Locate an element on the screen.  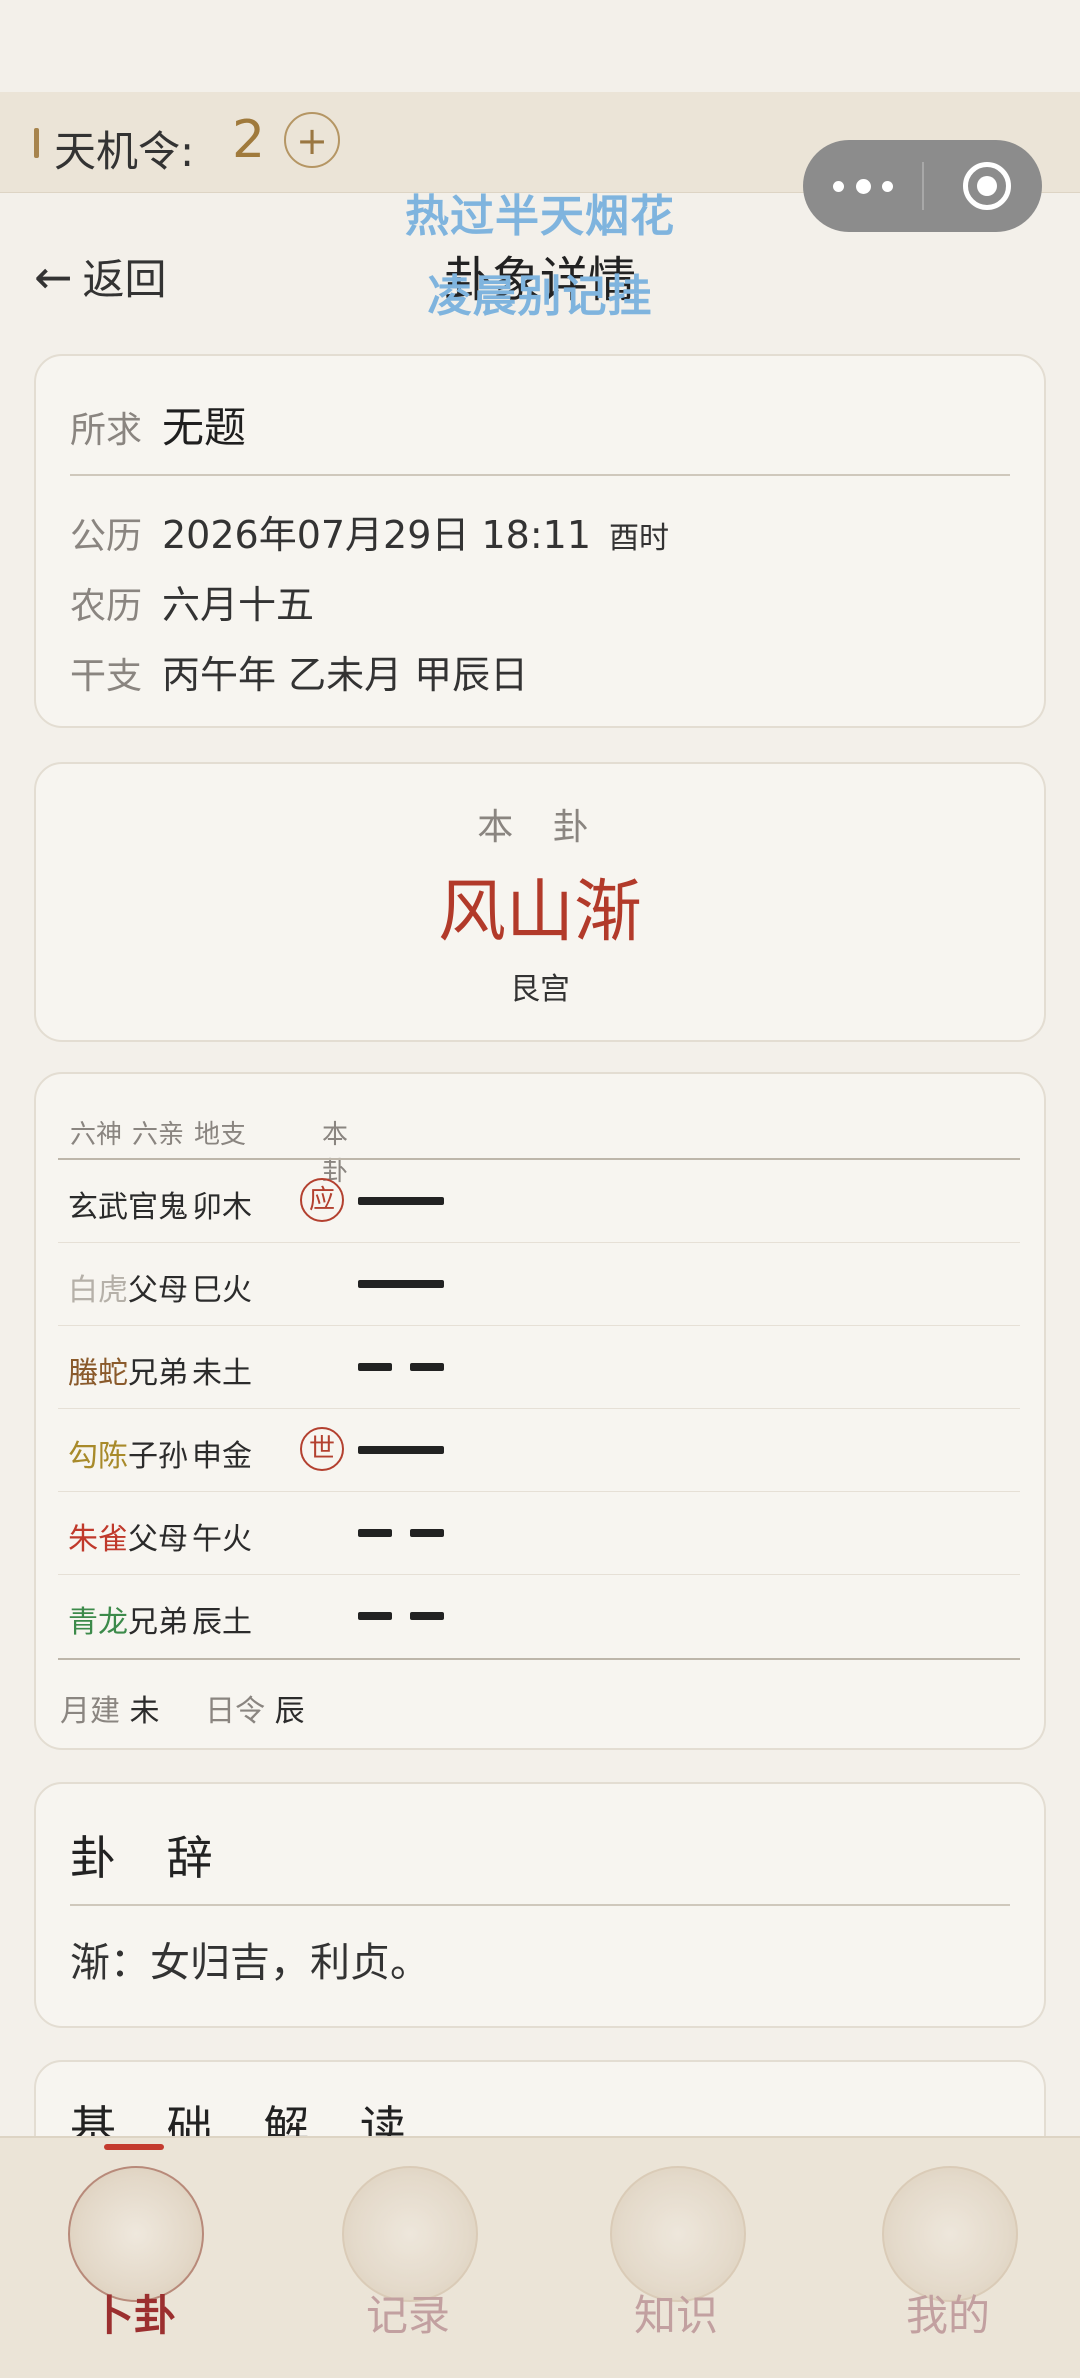
header-liushen: 六神 is located at coordinates (96, 1135).